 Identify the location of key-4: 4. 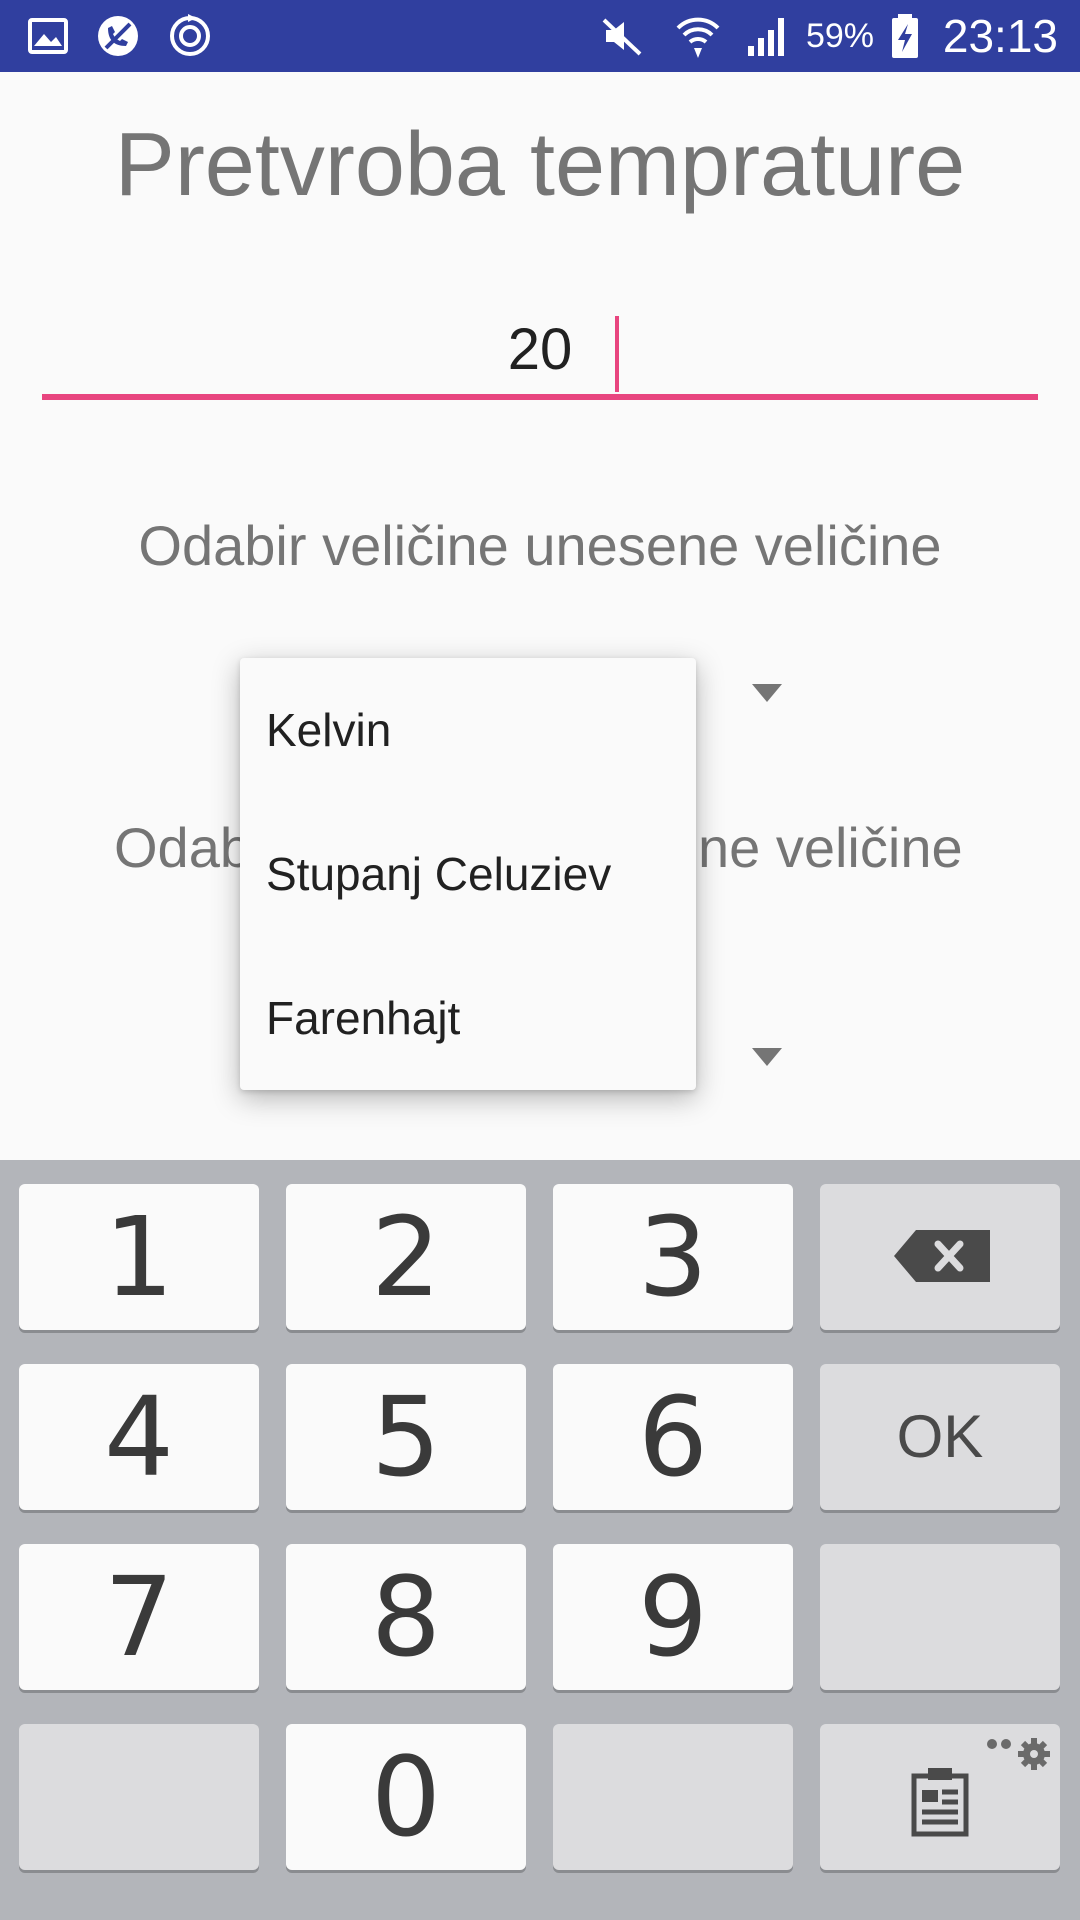
(139, 1437).